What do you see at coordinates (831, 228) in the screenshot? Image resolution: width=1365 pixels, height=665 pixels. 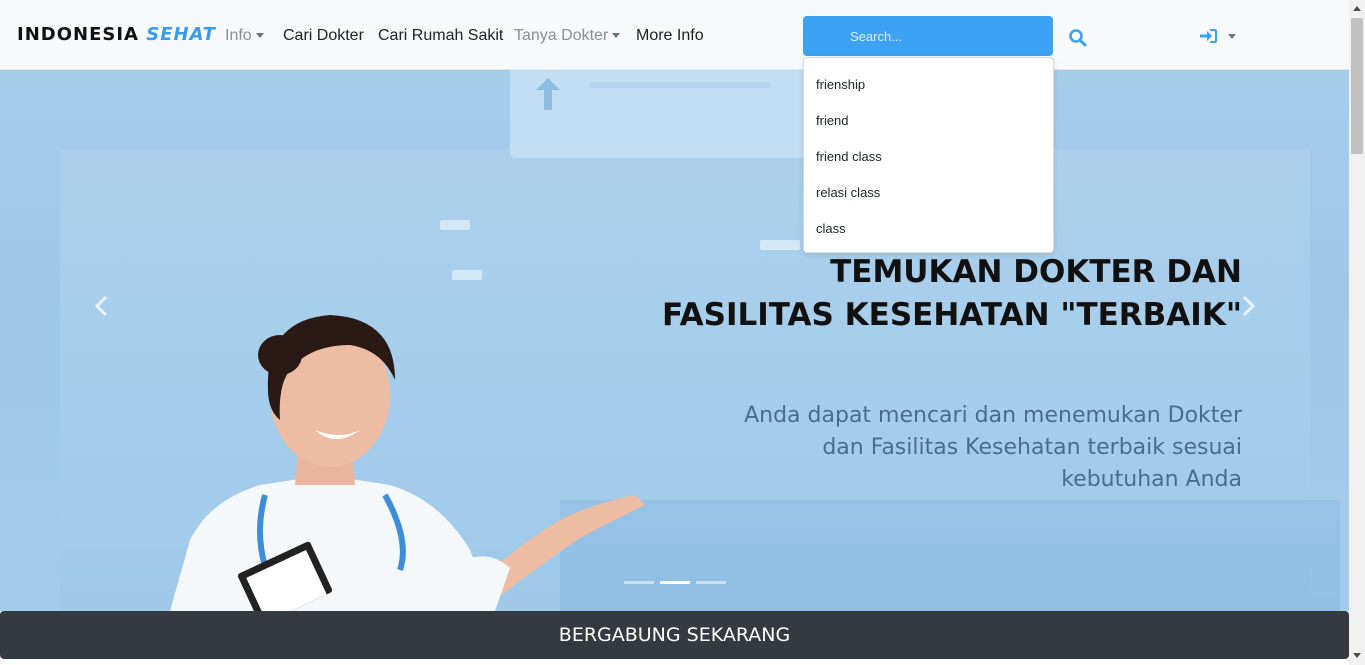 I see `suggestion-item: class` at bounding box center [831, 228].